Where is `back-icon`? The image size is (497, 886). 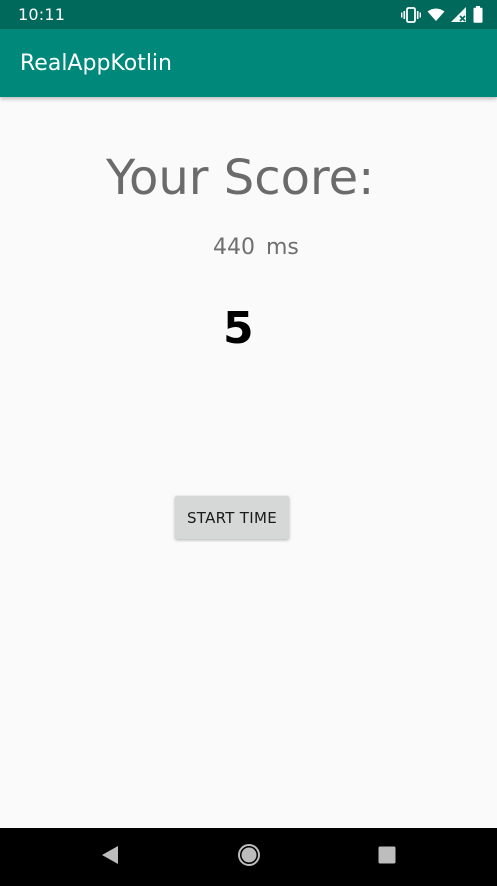
back-icon is located at coordinates (110, 857).